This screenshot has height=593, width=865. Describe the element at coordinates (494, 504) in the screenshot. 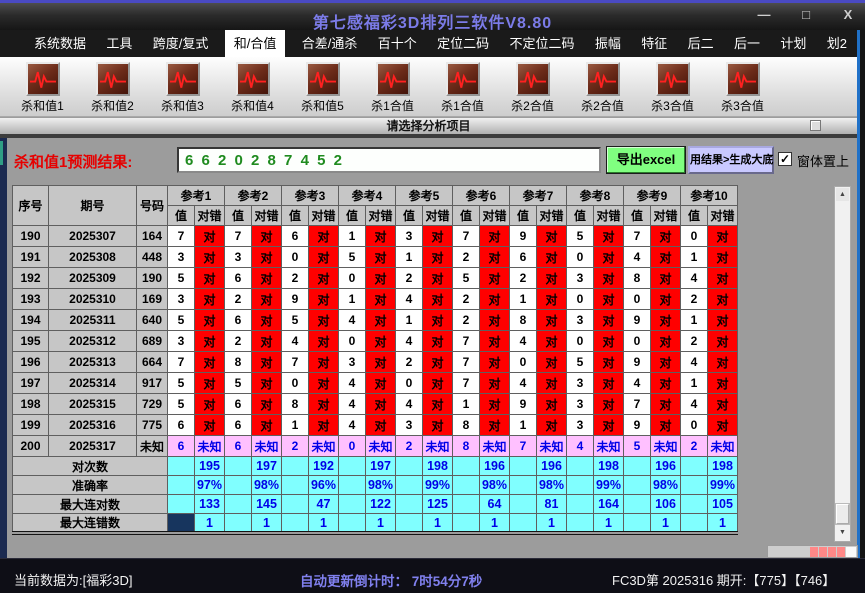

I see `summary-value-cell: 64` at that location.